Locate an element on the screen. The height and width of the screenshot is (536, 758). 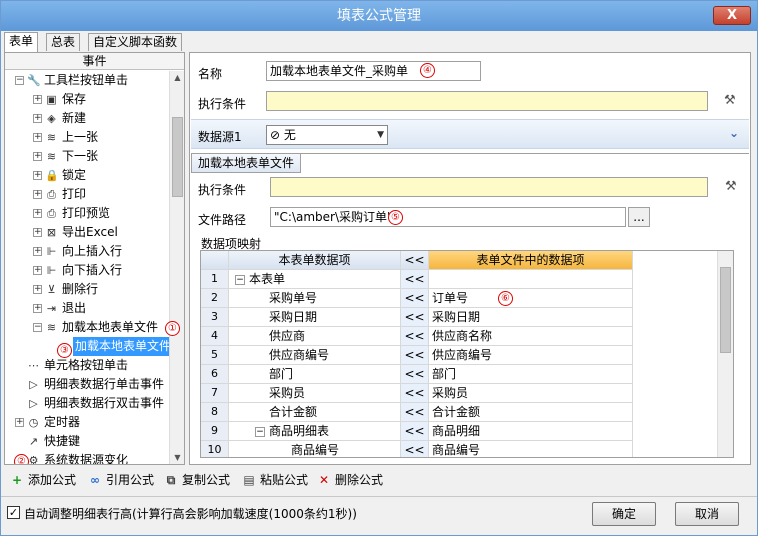
delete-formula-button: ✕ 删除公式 is located at coordinates (350, 480).